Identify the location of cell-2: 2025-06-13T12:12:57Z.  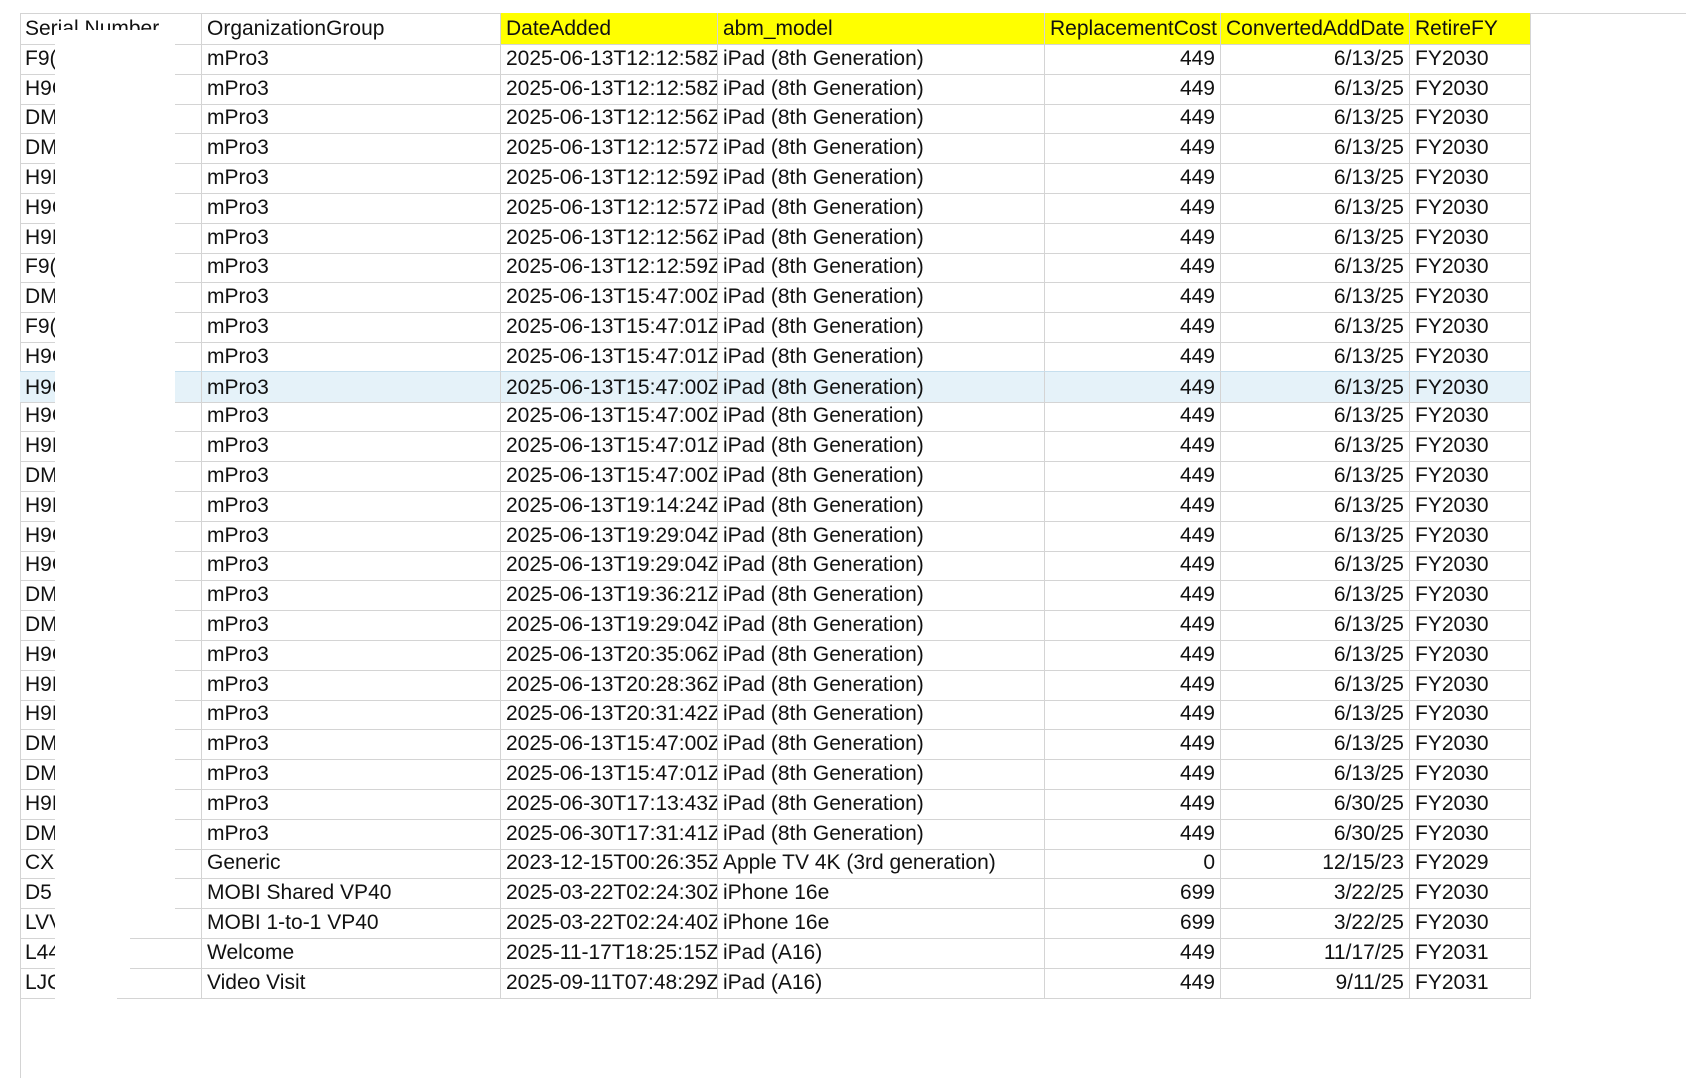
(609, 148).